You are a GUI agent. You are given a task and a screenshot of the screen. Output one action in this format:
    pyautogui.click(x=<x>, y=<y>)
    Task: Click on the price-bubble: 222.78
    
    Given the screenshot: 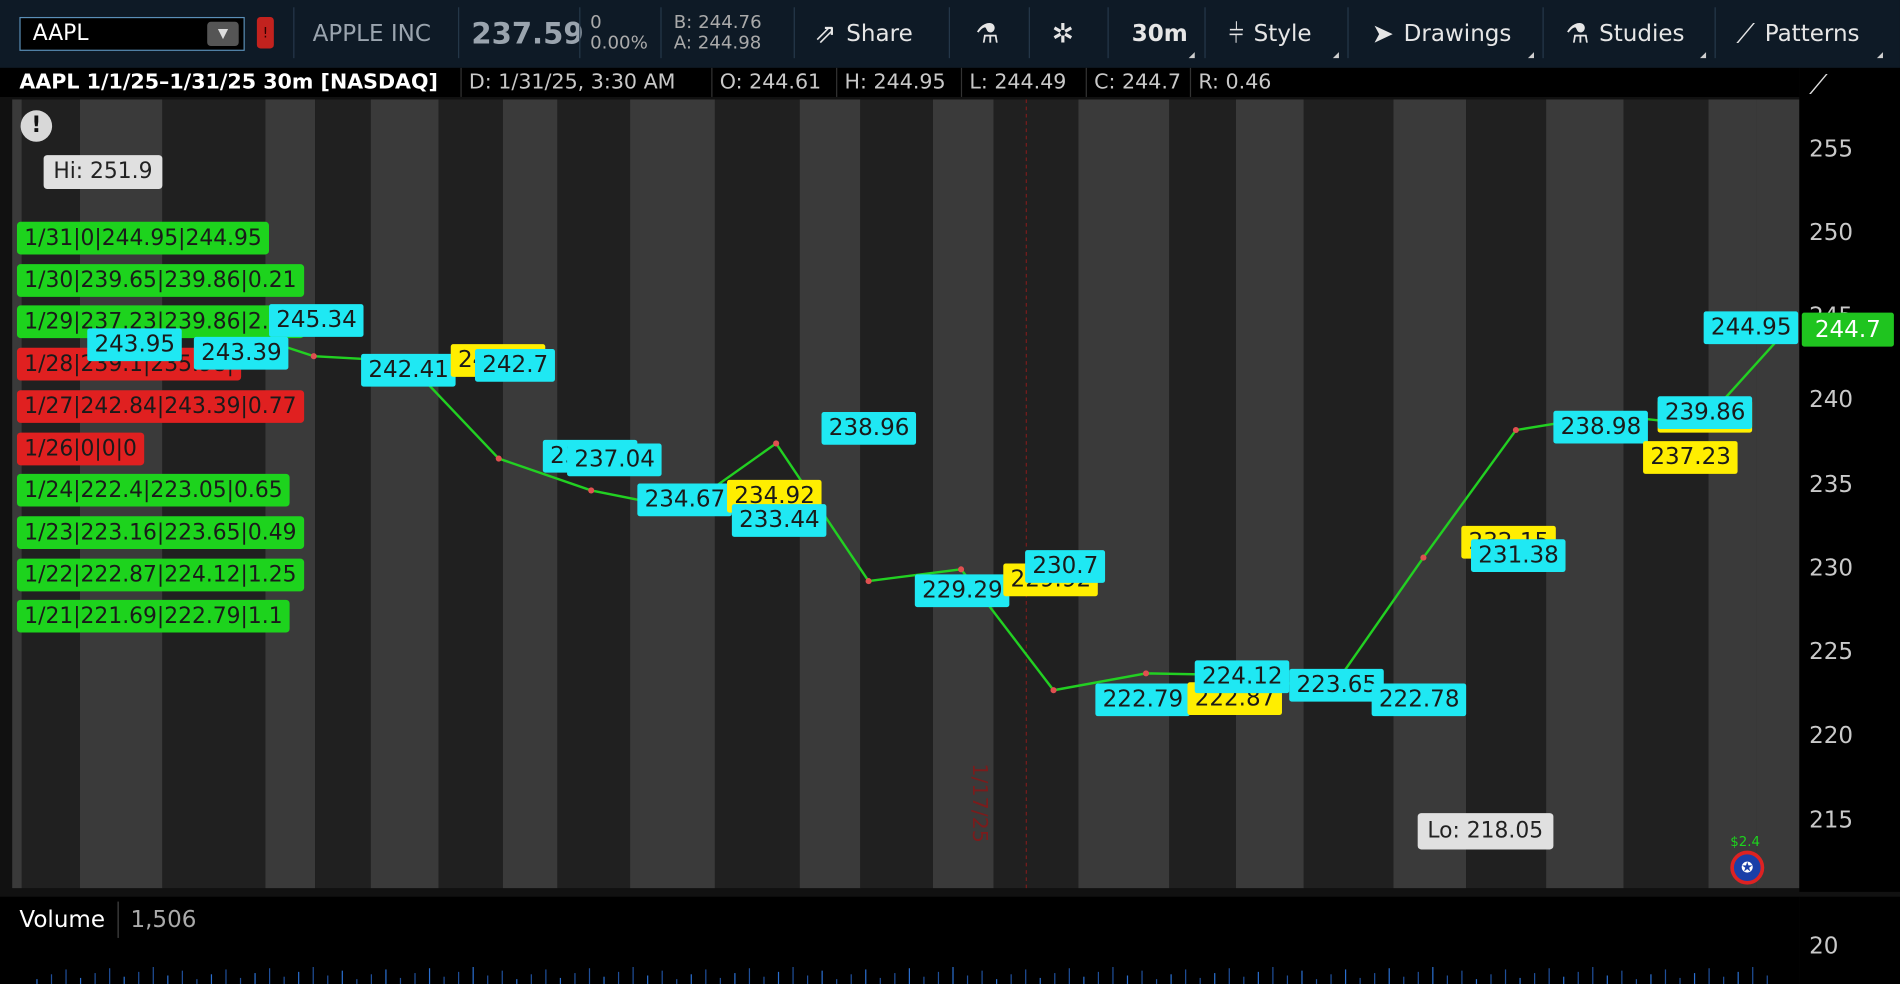 What is the action you would take?
    pyautogui.click(x=1419, y=699)
    